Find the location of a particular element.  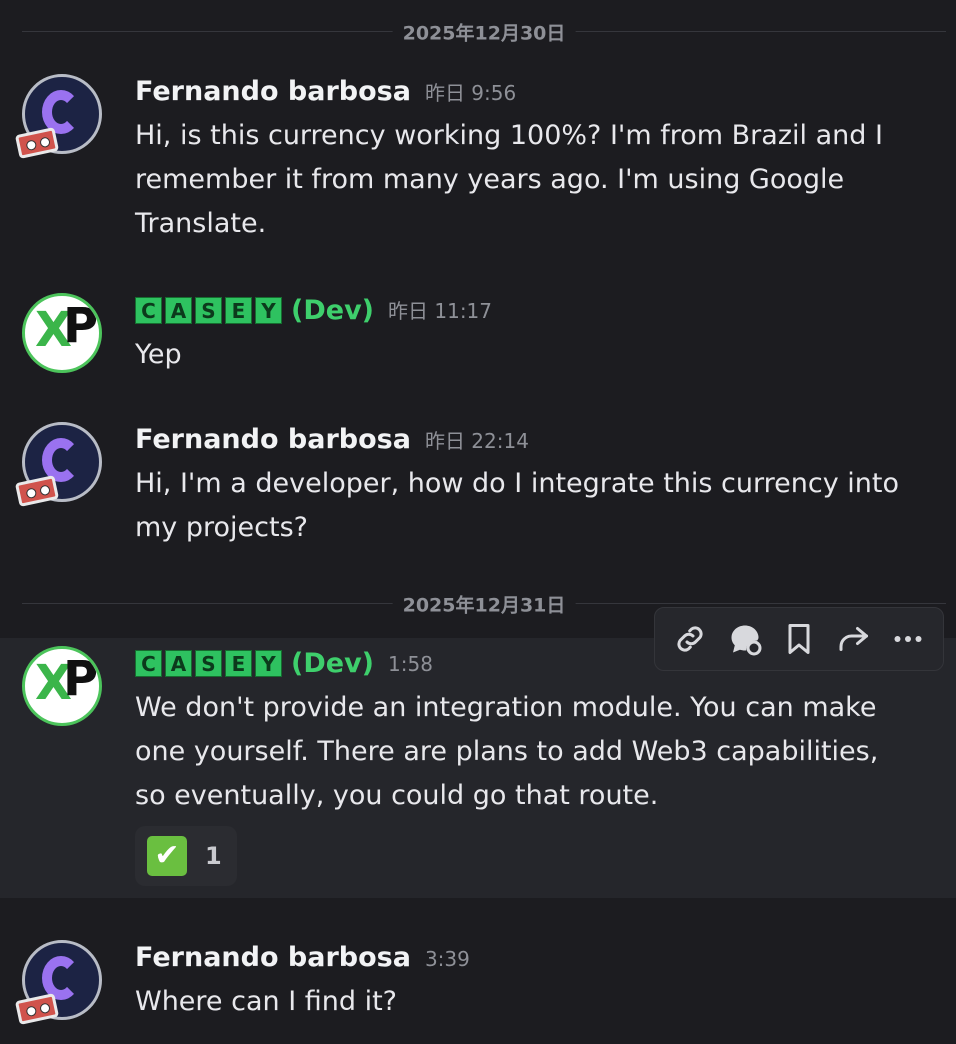

message-text: Yep is located at coordinates (158, 354).